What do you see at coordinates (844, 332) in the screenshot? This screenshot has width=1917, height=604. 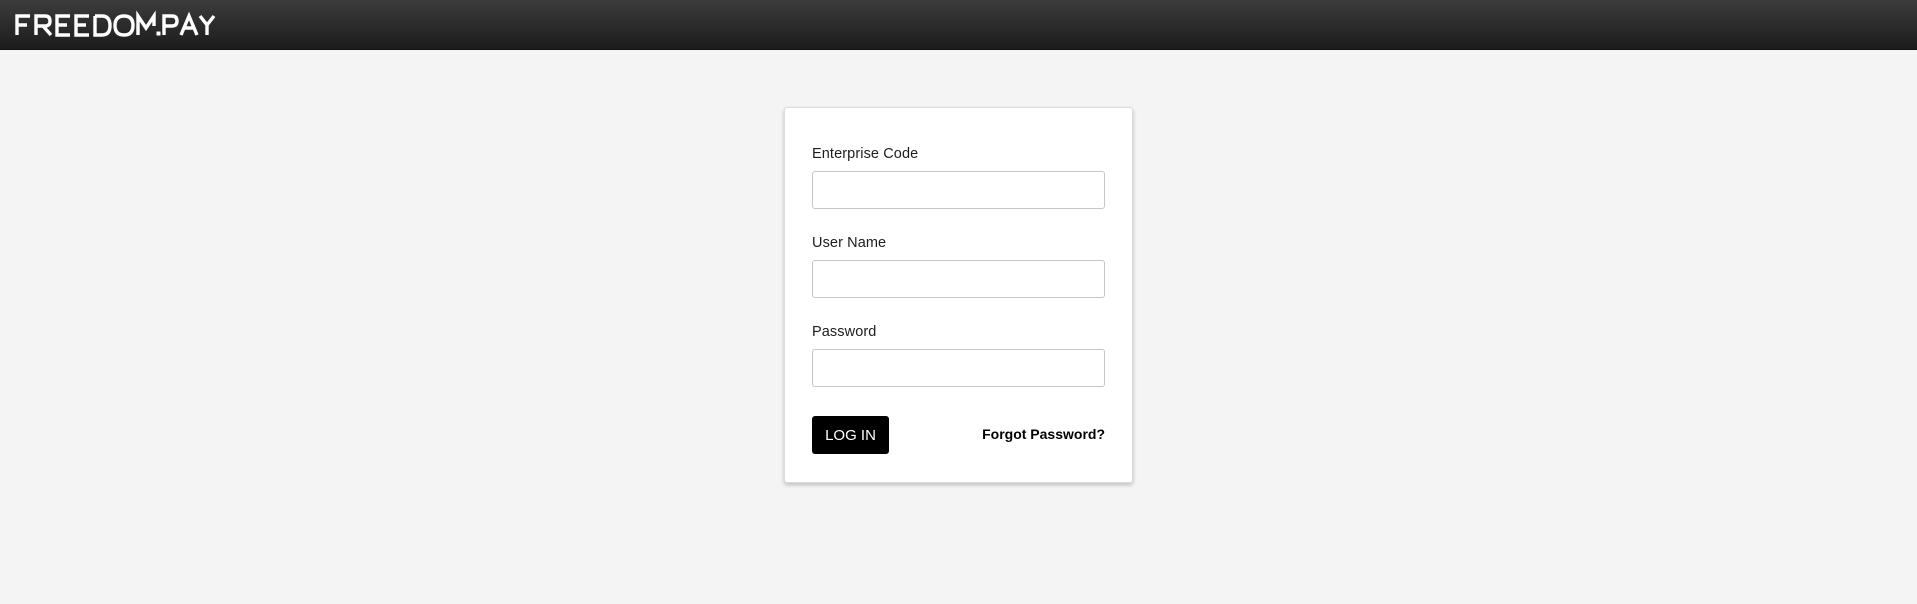 I see `password-label: Password` at bounding box center [844, 332].